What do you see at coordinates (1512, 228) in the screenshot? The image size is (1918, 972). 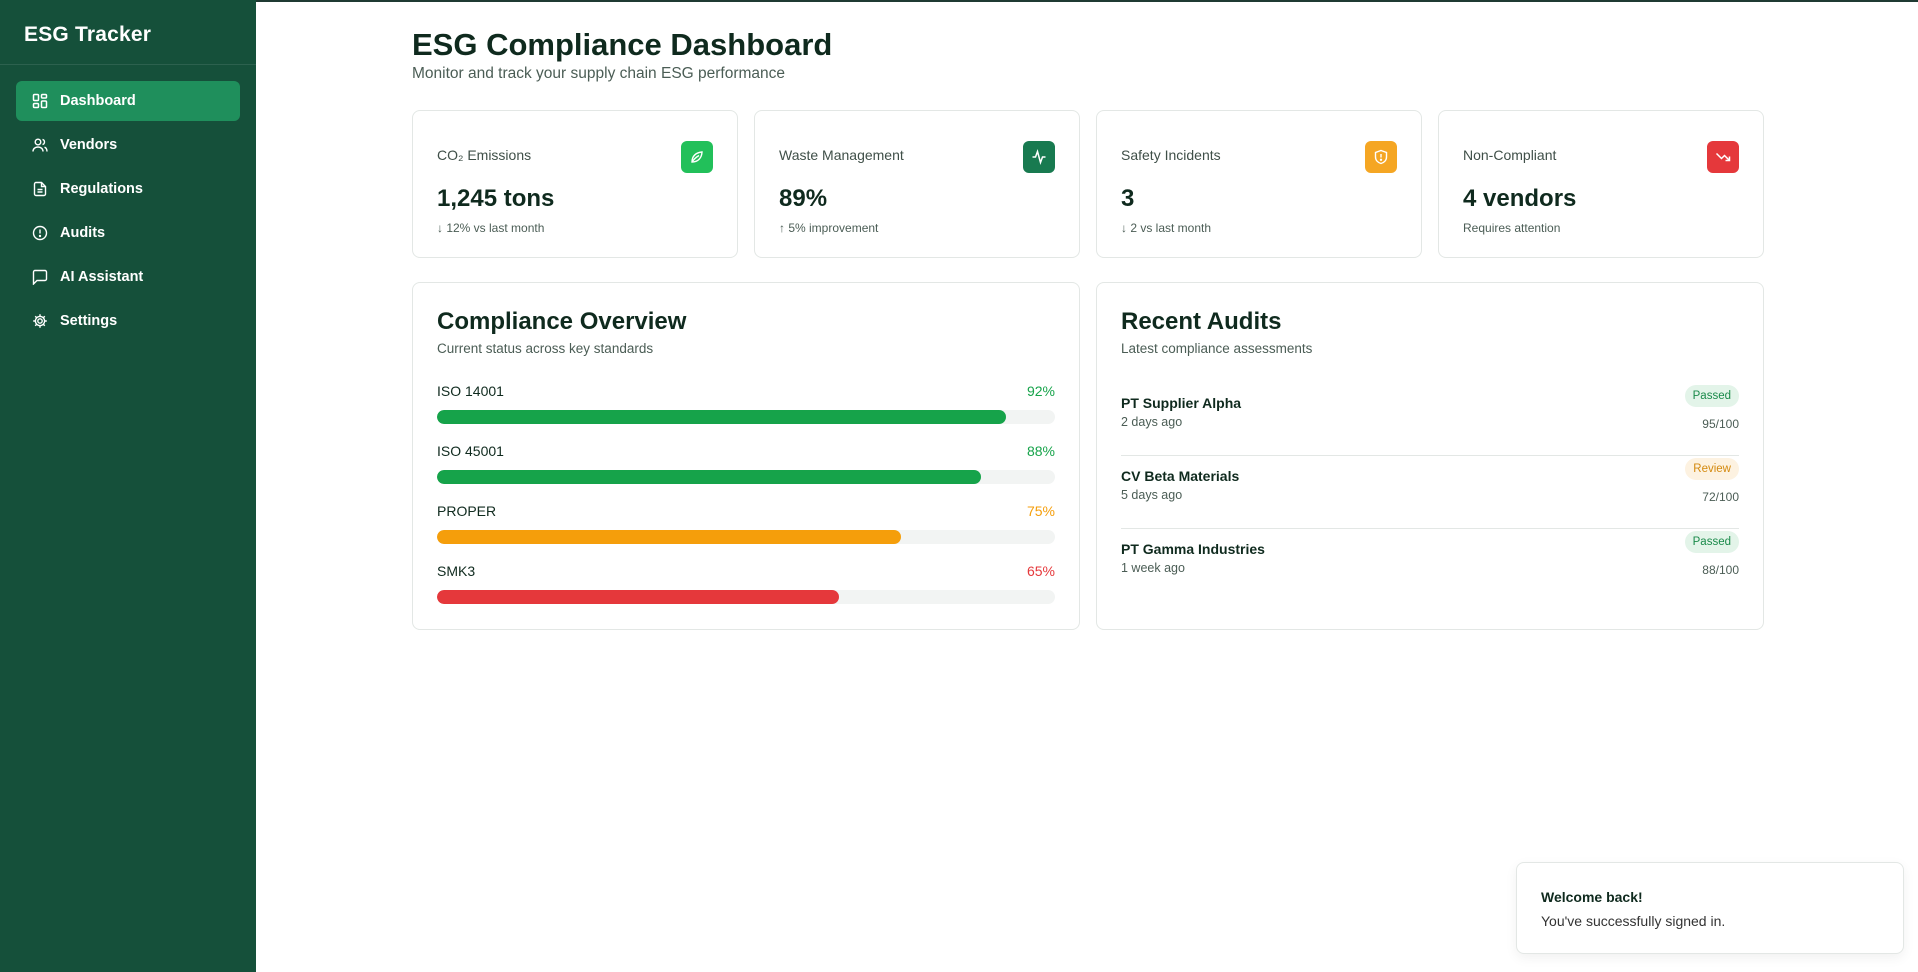 I see `stat-note: Requires attention` at bounding box center [1512, 228].